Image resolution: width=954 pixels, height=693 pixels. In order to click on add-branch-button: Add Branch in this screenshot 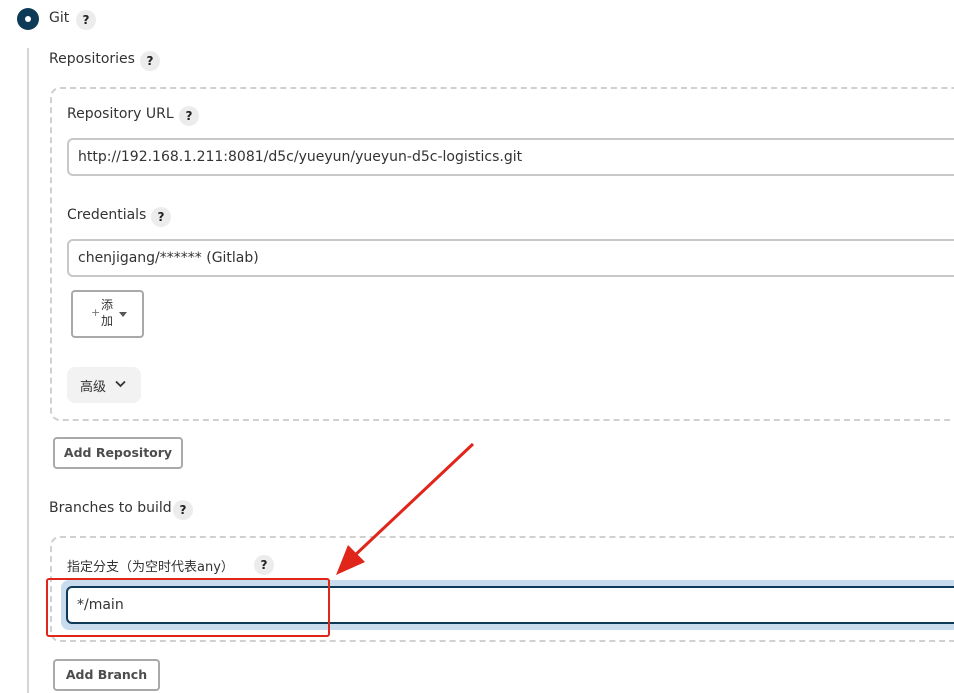, I will do `click(106, 675)`.